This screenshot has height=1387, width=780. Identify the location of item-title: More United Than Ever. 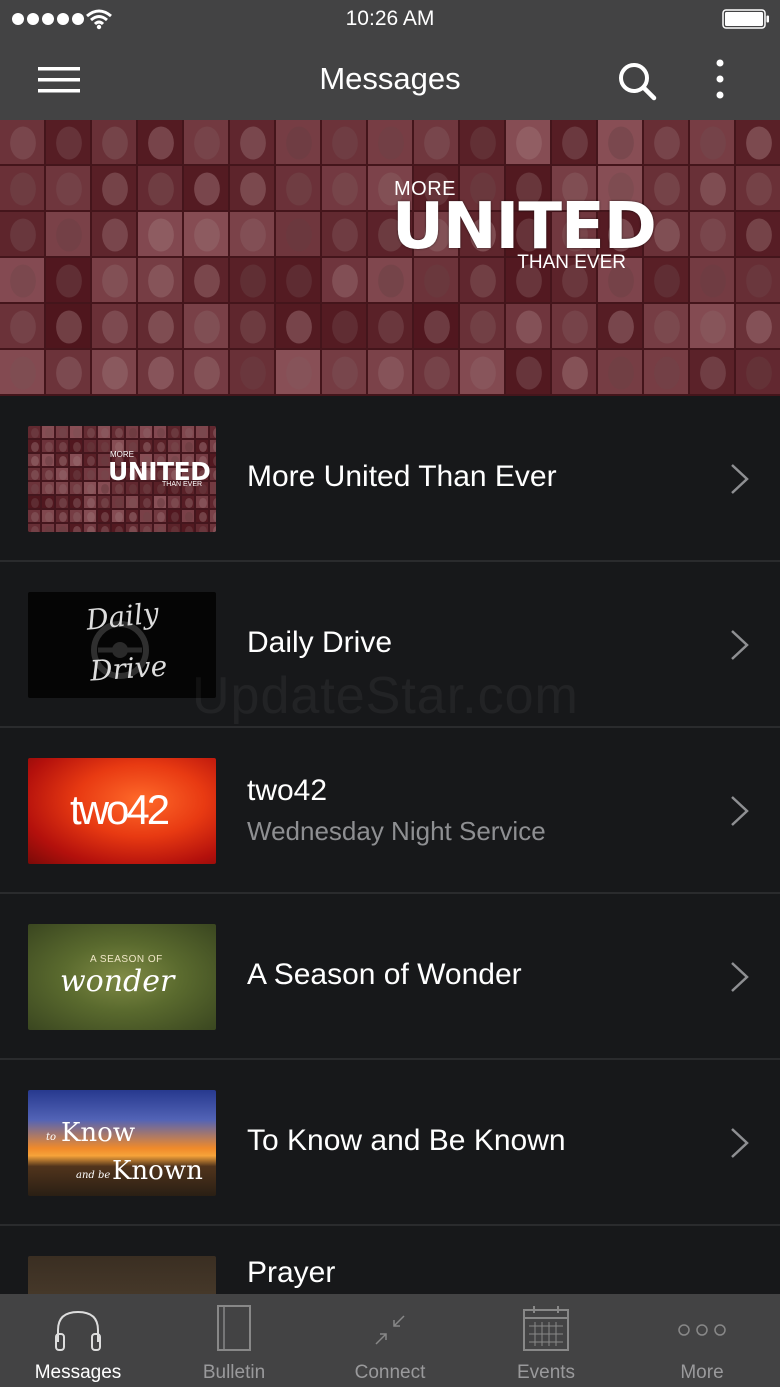
(402, 476).